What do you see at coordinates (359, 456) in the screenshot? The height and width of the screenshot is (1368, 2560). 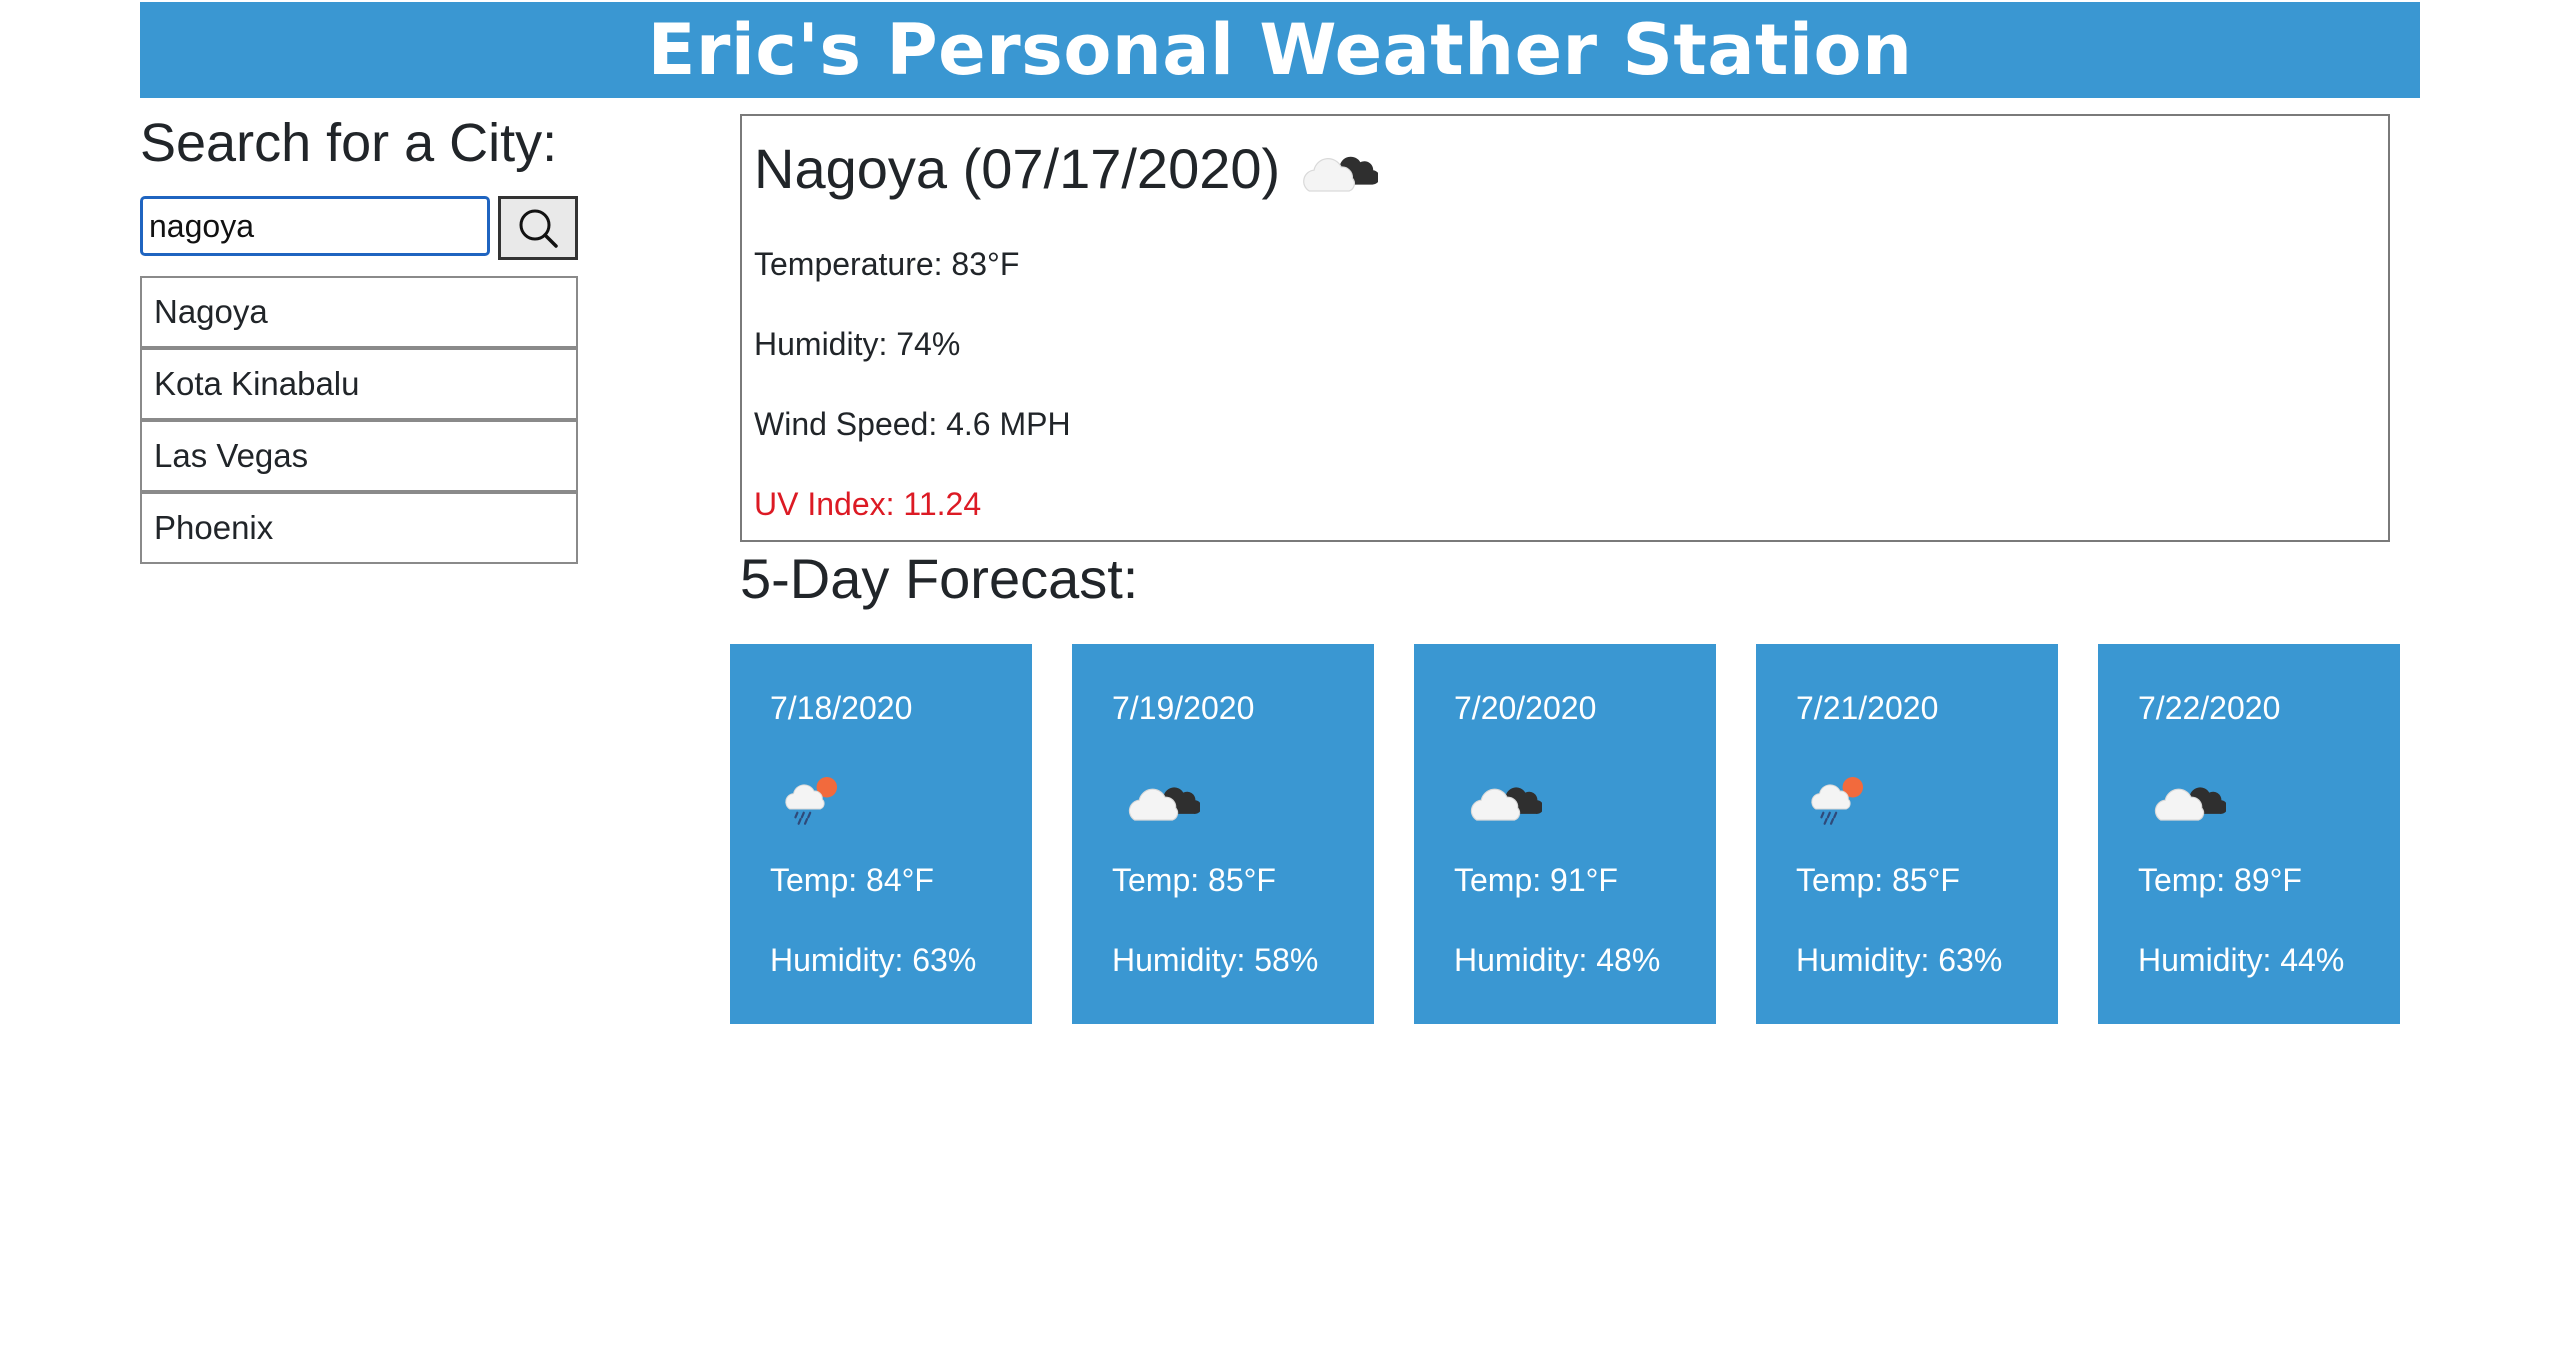 I see `history-item-las-vegas: Las Vegas` at bounding box center [359, 456].